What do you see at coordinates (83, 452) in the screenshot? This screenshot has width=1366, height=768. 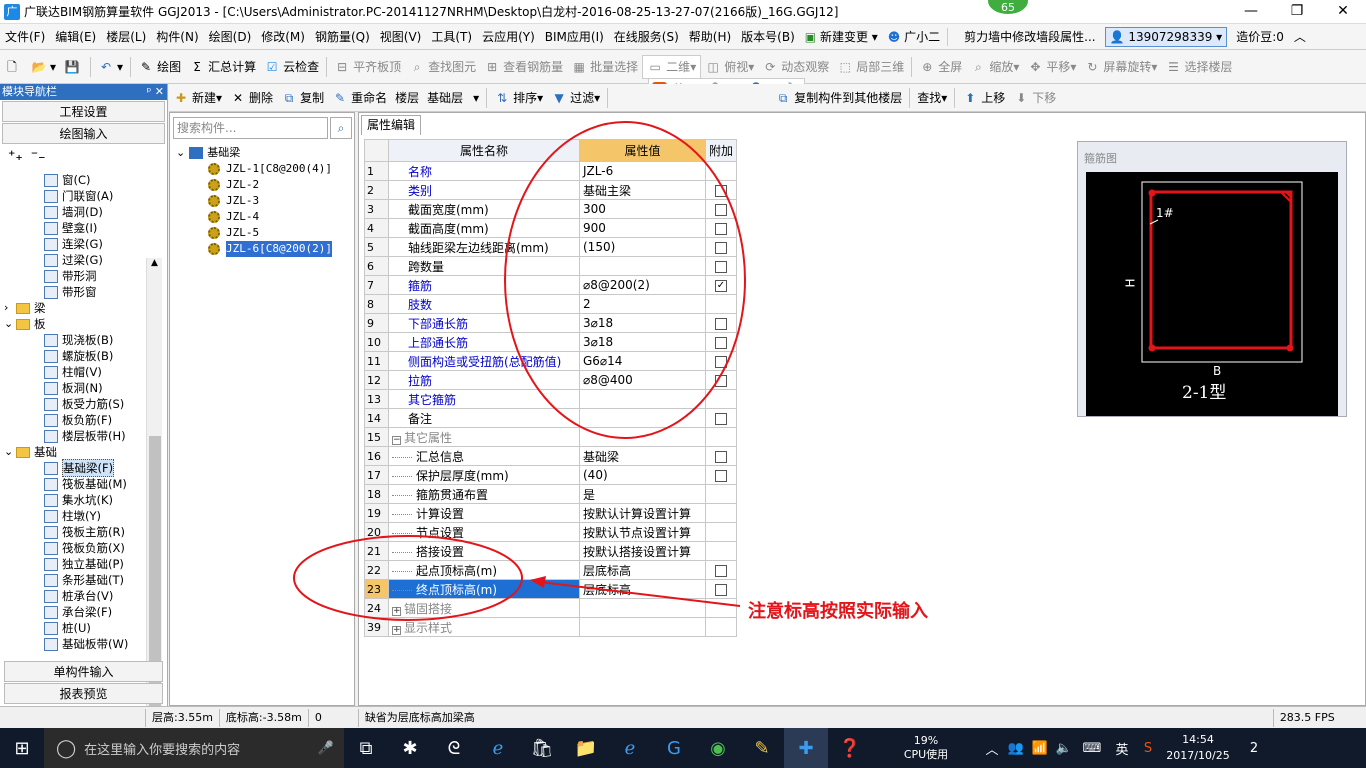 I see `nav-tree-folder: ⌄ 基础` at bounding box center [83, 452].